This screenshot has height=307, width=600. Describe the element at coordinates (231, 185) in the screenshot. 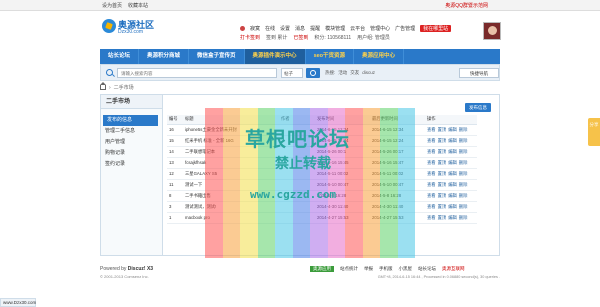

I see `row-title: 测试一下` at that location.